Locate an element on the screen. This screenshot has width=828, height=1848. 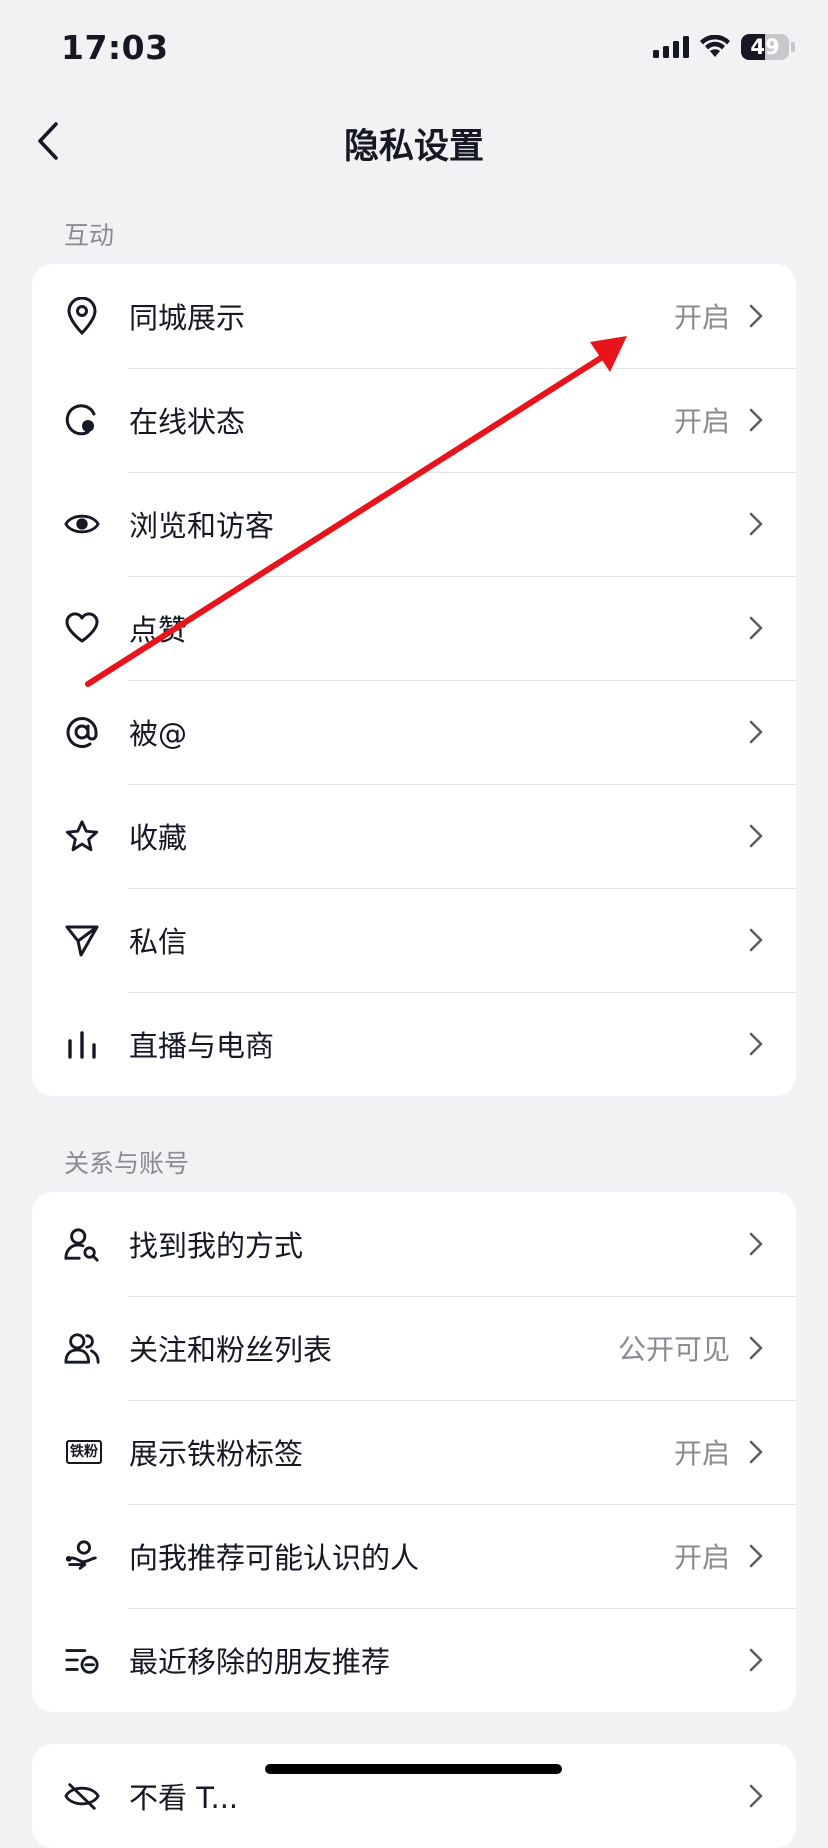
home-indicator is located at coordinates (413, 1769).